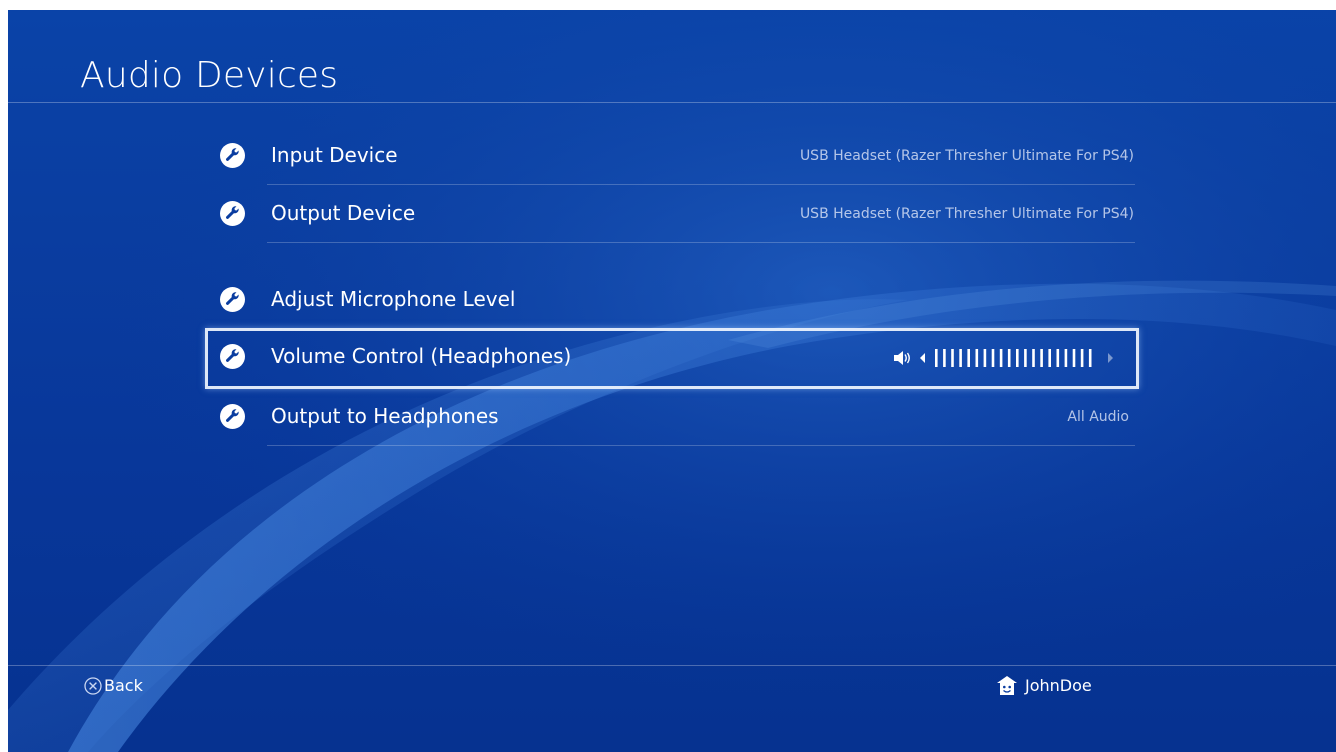  Describe the element at coordinates (123, 685) in the screenshot. I see `back-label: Back` at that location.